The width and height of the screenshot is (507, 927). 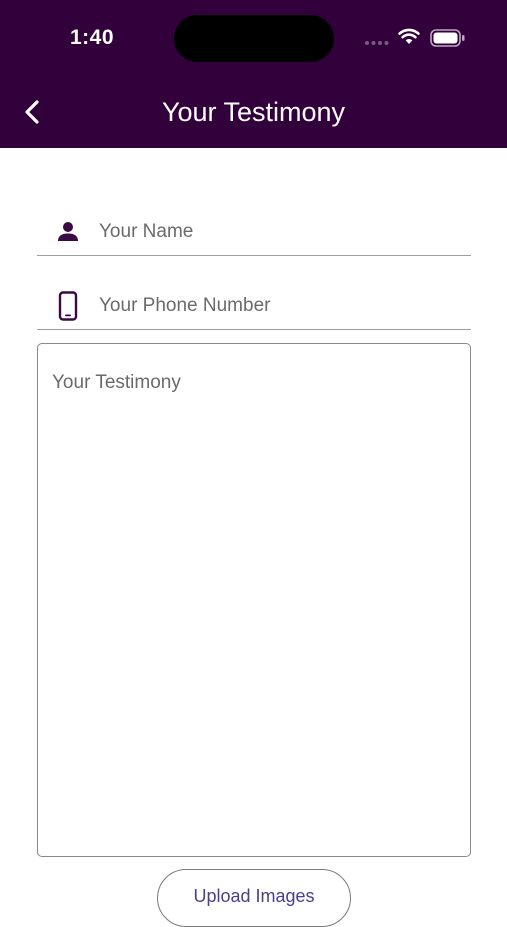 I want to click on smartphone-icon, so click(x=68, y=306).